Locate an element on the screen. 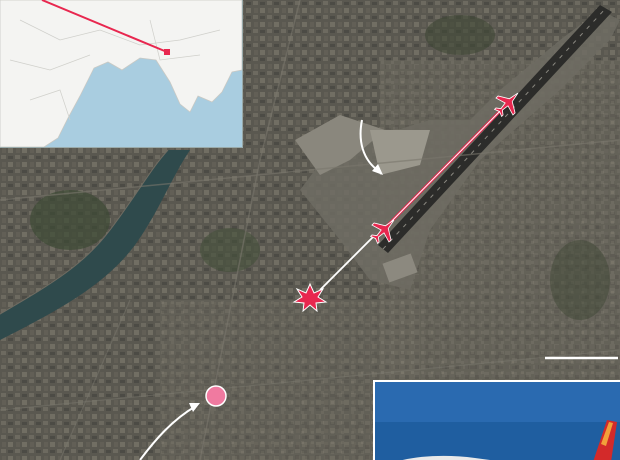  aircraft-photo-icon is located at coordinates (497, 421).